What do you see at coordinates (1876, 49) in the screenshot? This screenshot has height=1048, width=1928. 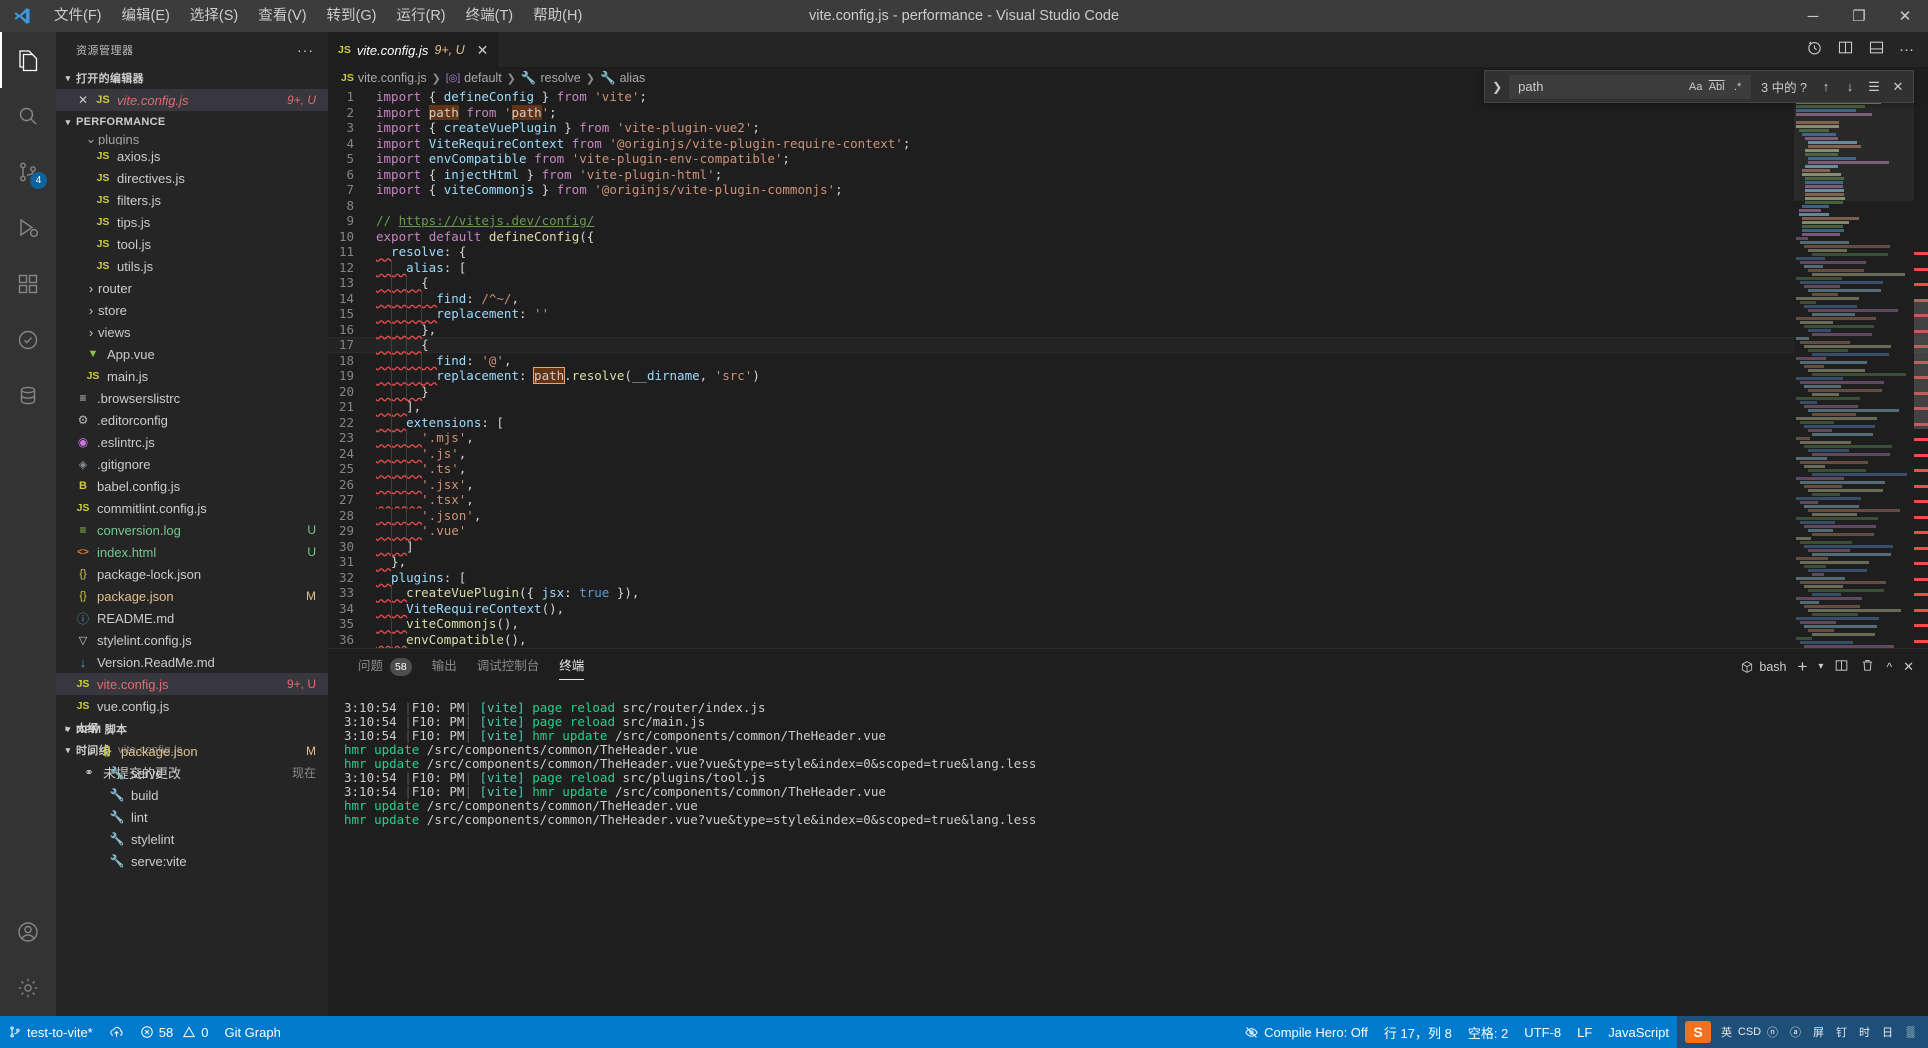 I see `open-panel-icon` at bounding box center [1876, 49].